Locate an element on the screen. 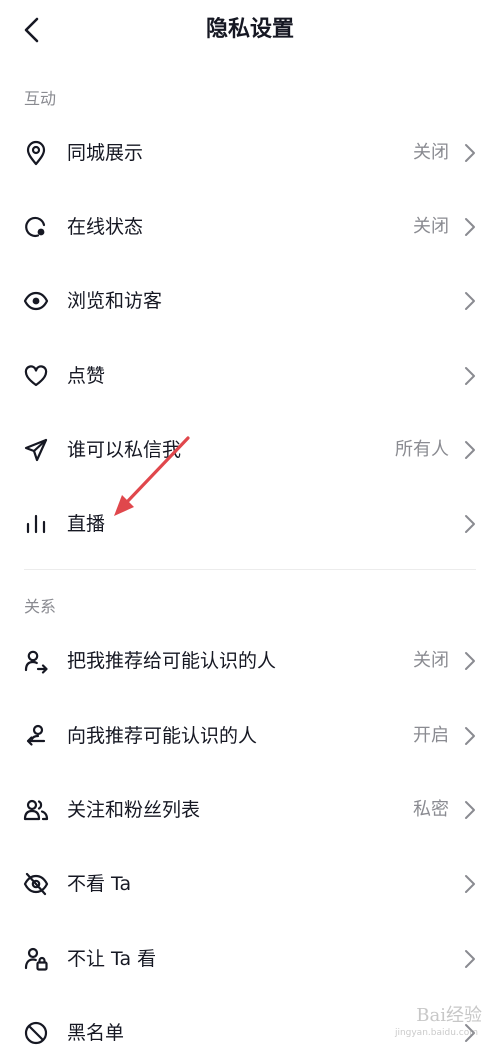 This screenshot has height=1062, width=500. user-share-icon is located at coordinates (36, 661).